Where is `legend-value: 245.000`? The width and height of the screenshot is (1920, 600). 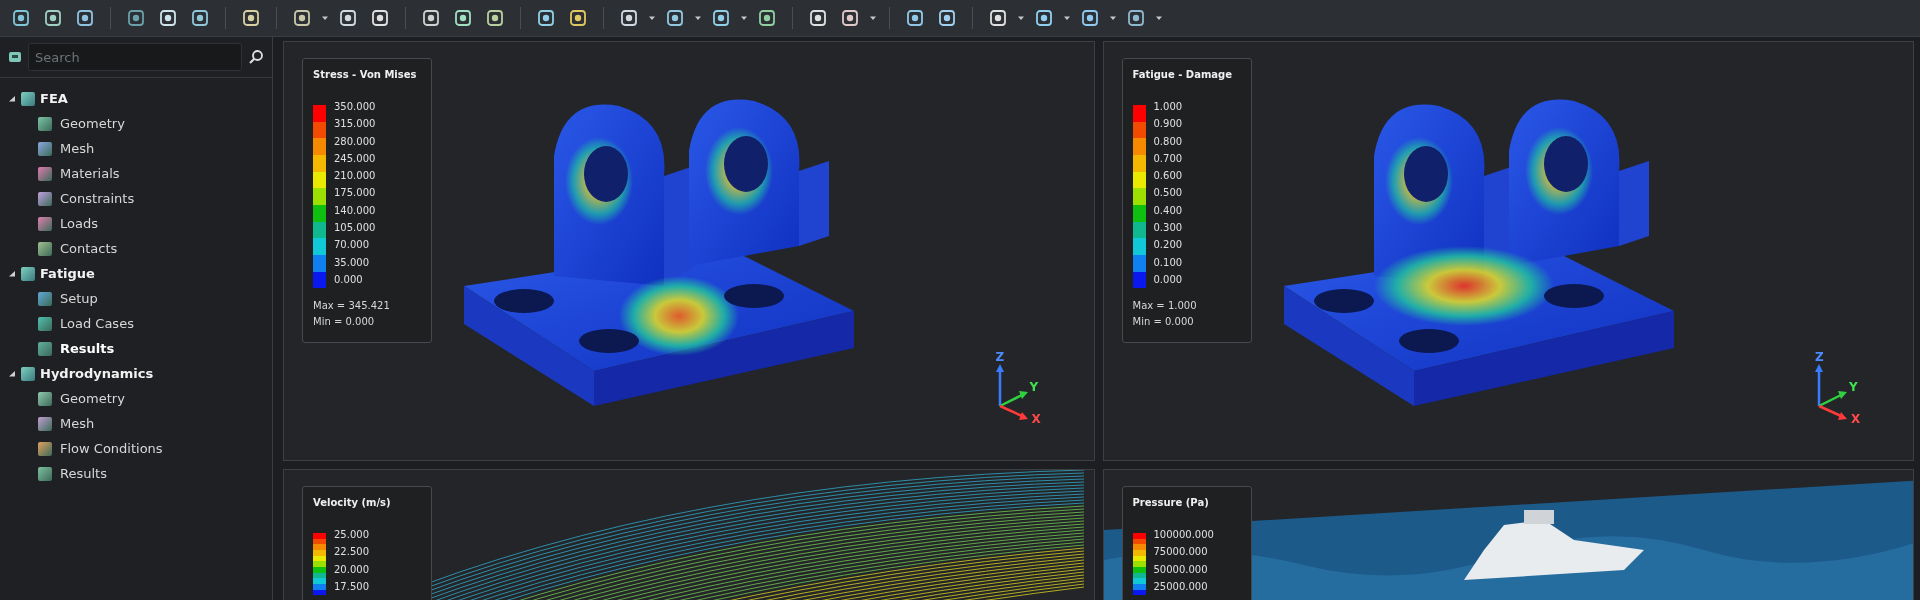
legend-value: 245.000 is located at coordinates (355, 158).